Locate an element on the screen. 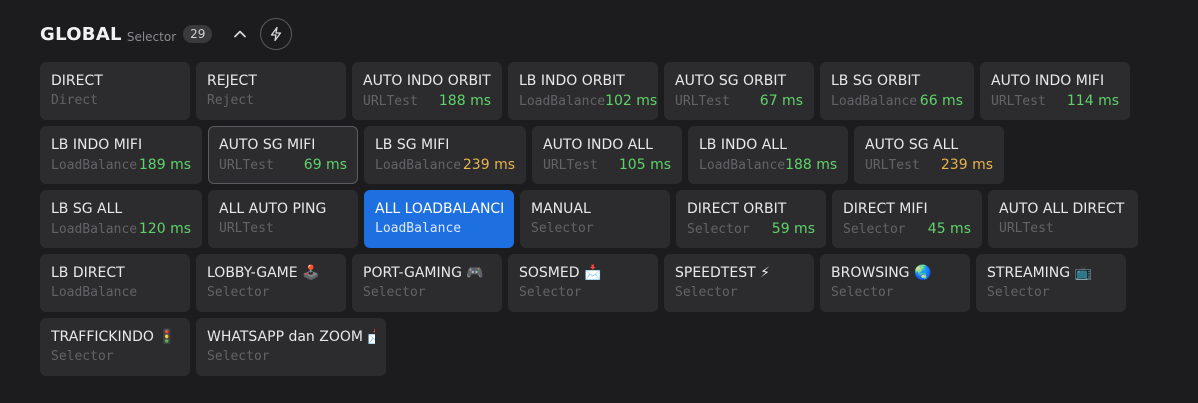 The height and width of the screenshot is (403, 1198). proxy-card: SOSMED 📩 Selector is located at coordinates (583, 283).